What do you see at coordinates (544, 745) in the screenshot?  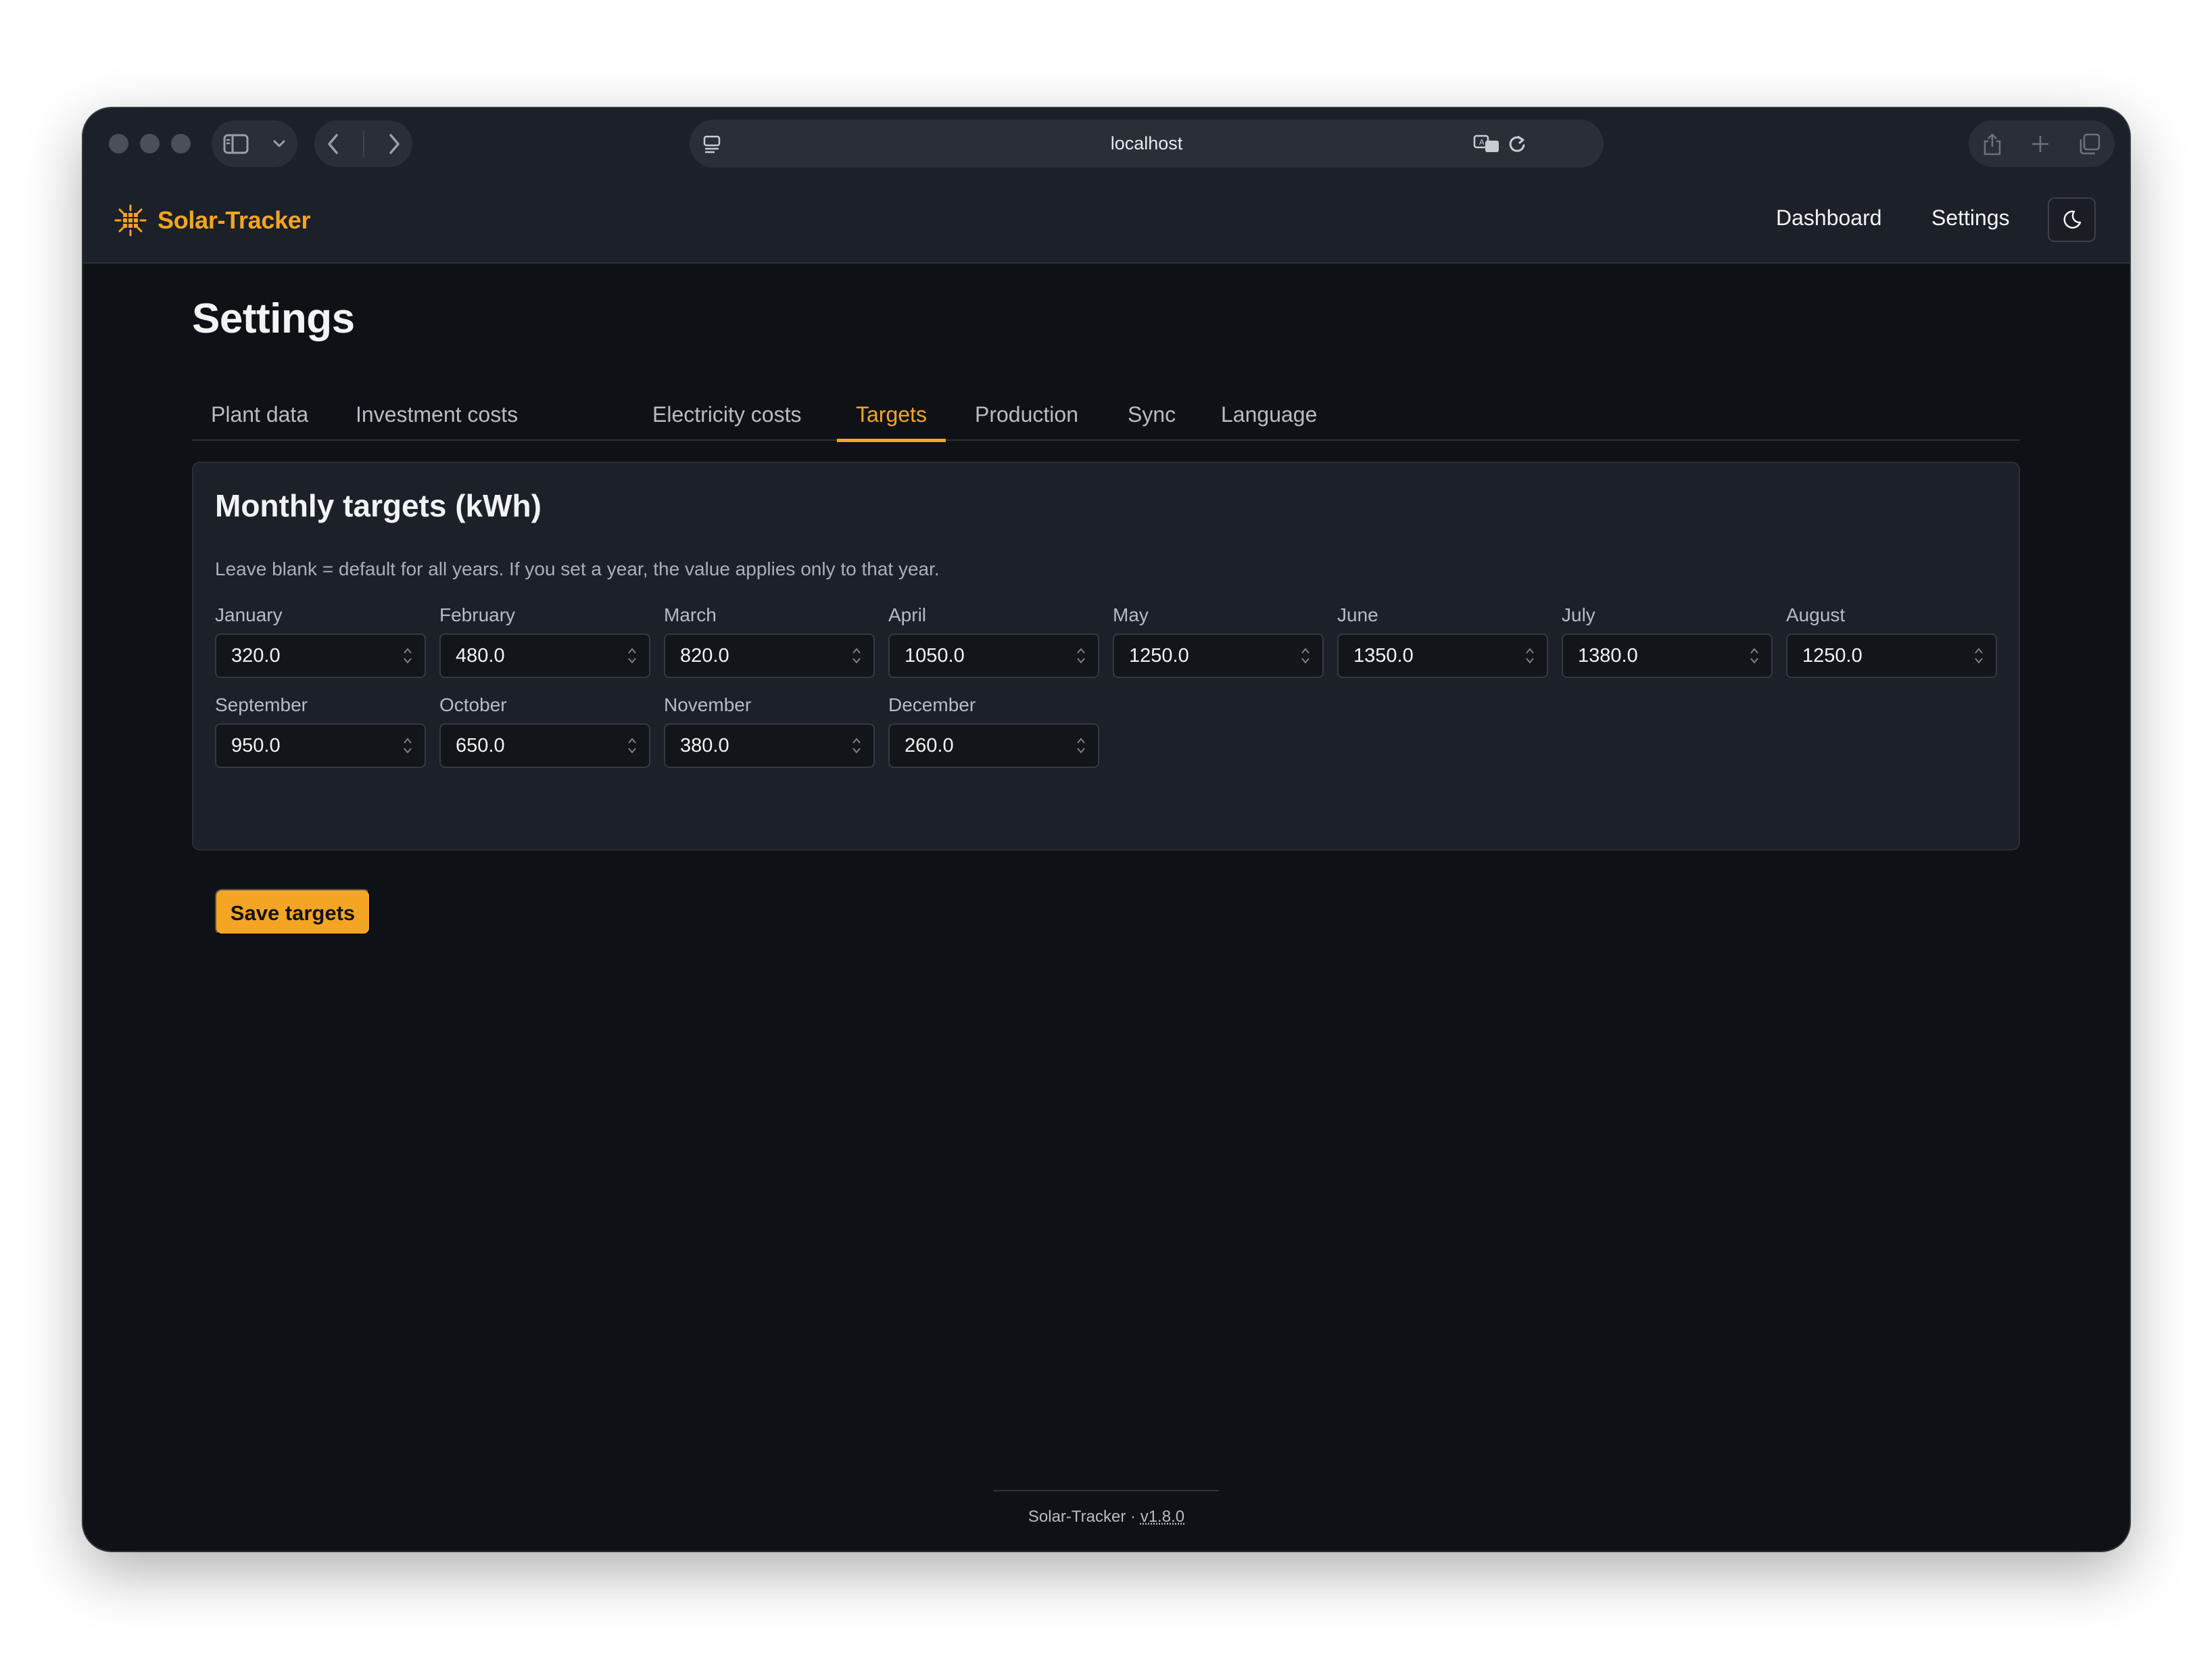 I see `october-target-input: 650.0` at bounding box center [544, 745].